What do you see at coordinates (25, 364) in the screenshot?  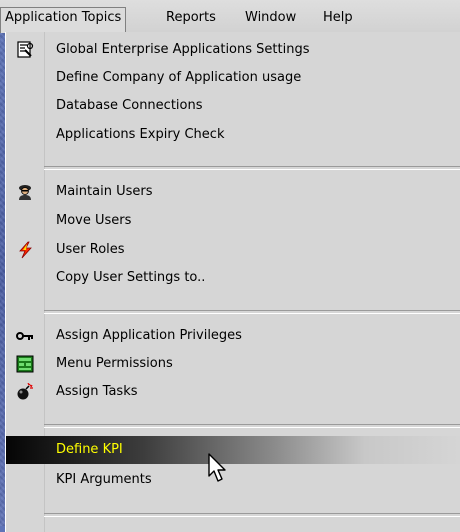 I see `grid-icon` at bounding box center [25, 364].